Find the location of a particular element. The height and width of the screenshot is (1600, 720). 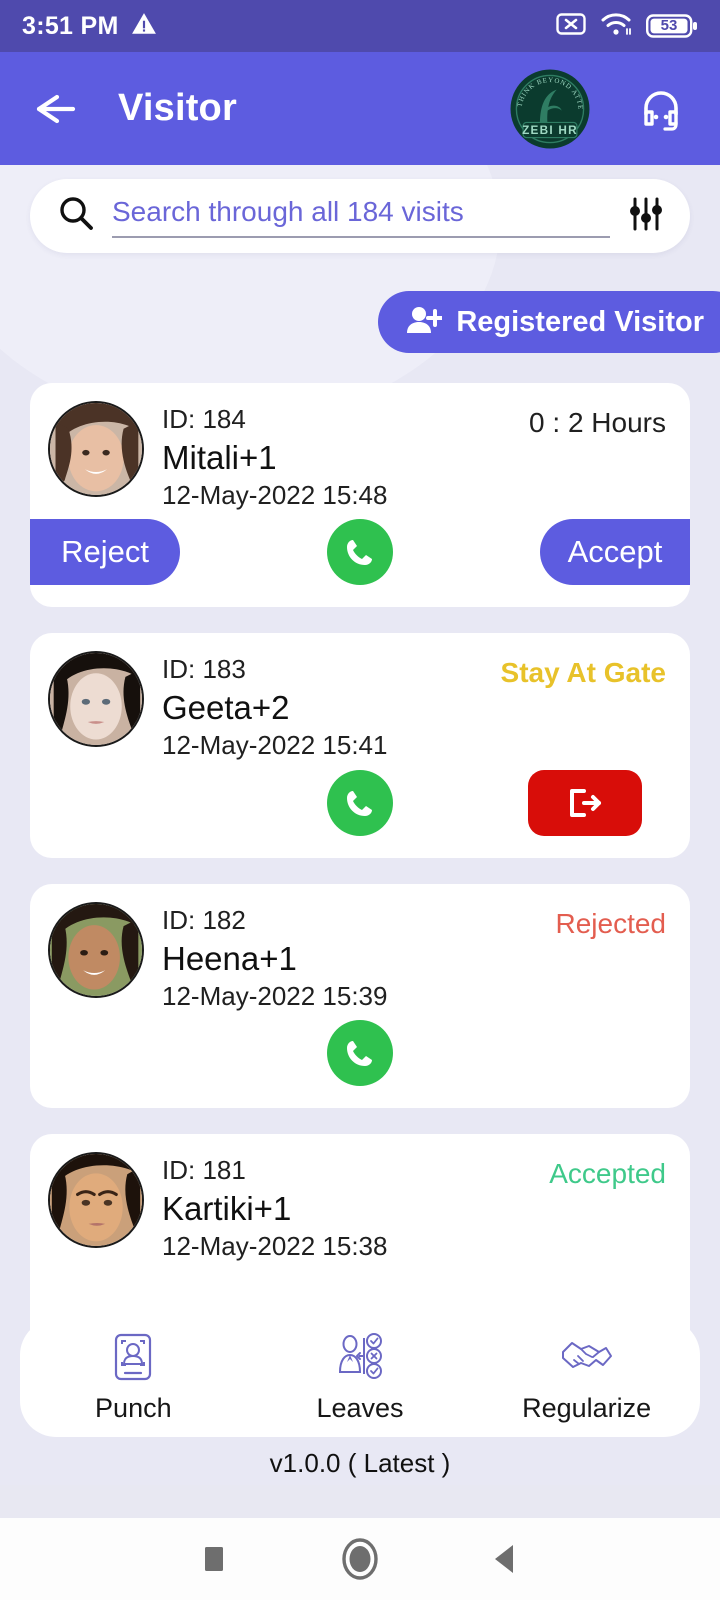

visitor-name: Heena+1 is located at coordinates (229, 958).